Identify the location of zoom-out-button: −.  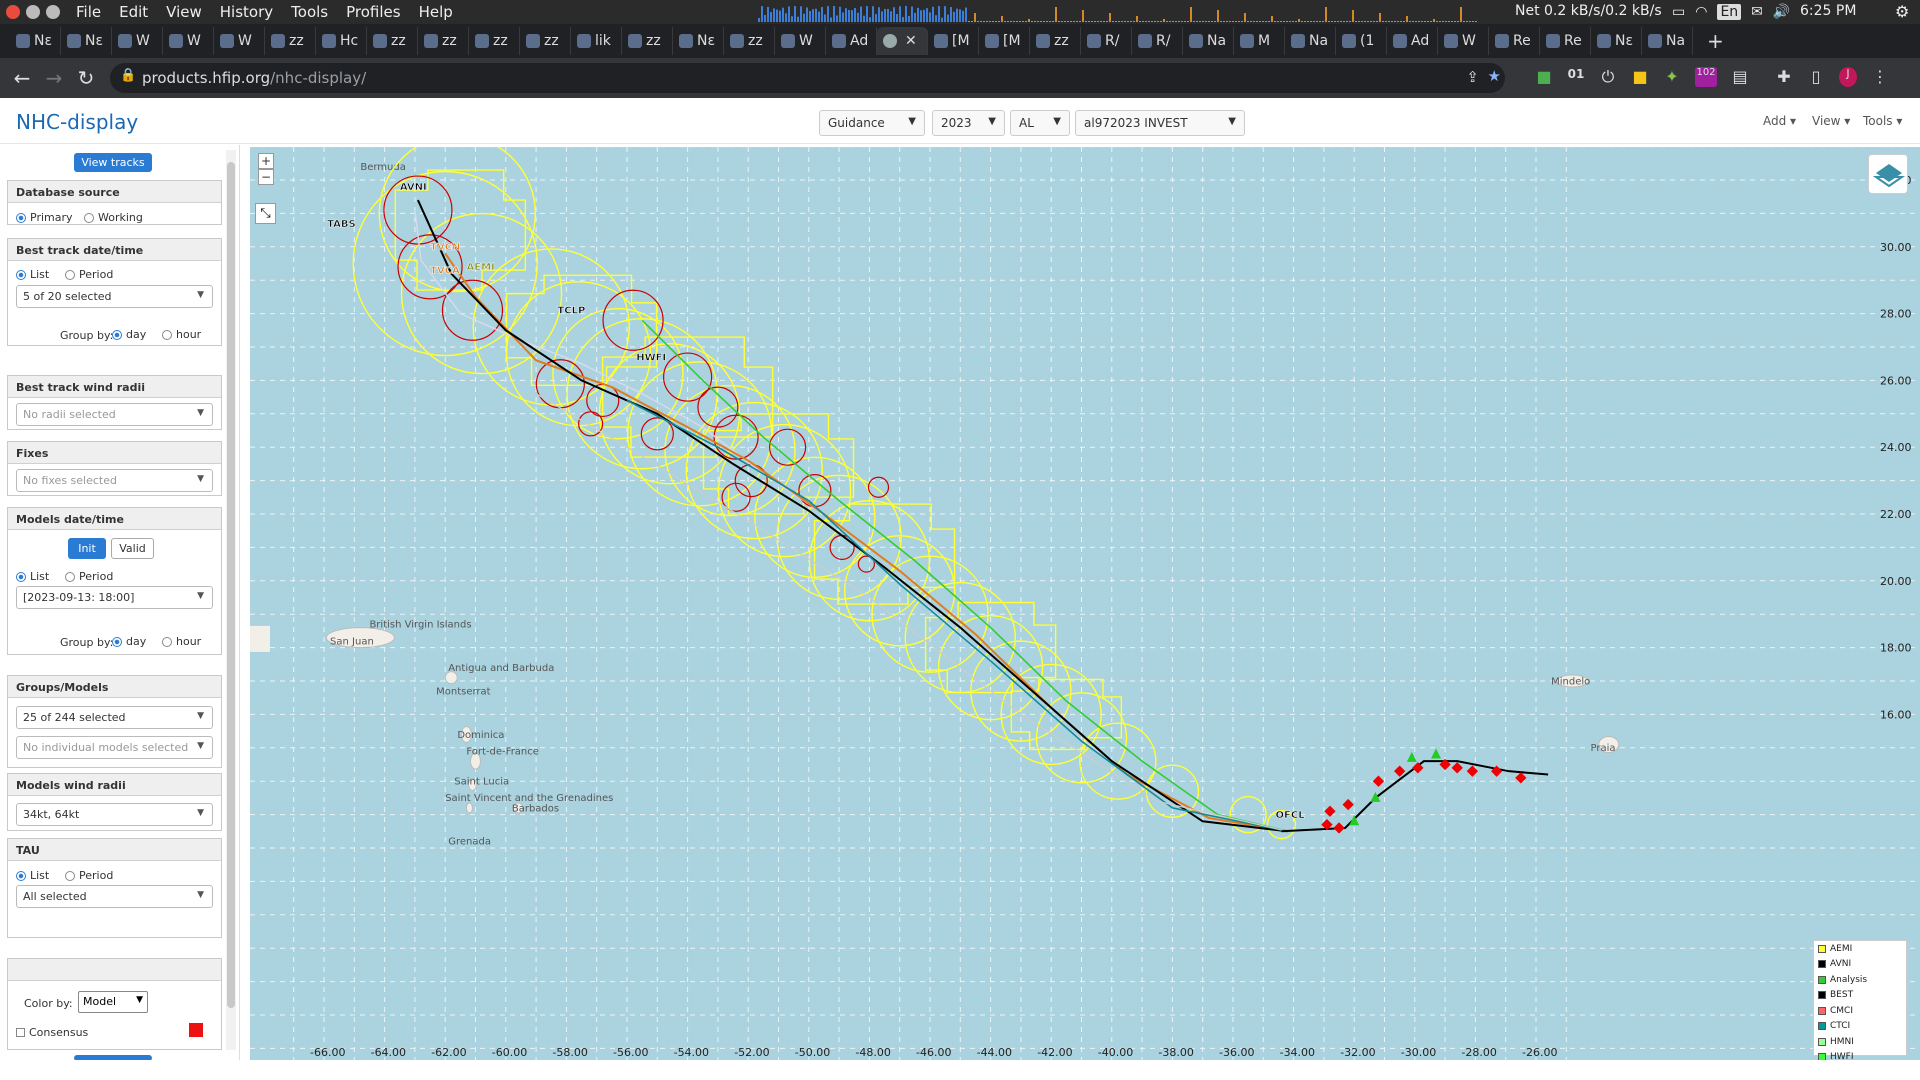
(266, 177).